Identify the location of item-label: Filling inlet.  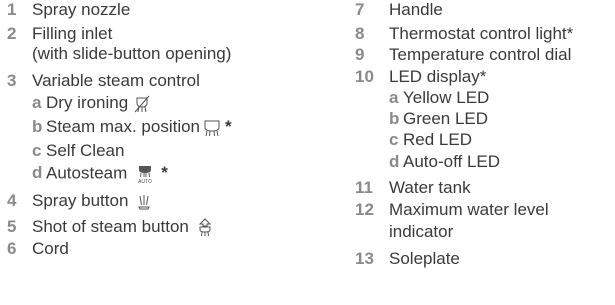
(72, 33).